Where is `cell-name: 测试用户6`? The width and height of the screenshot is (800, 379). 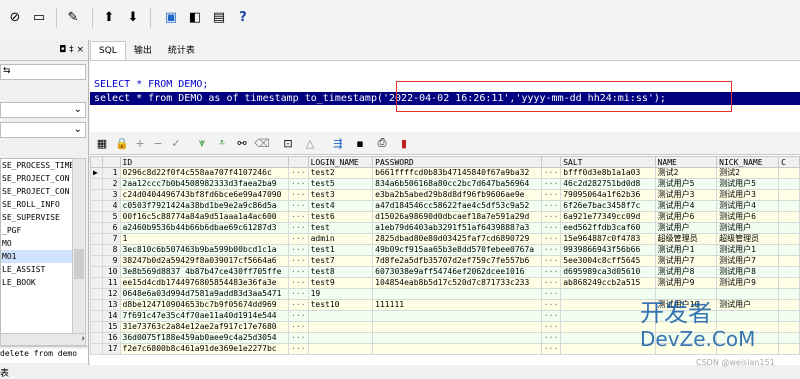
cell-name: 测试用户6 is located at coordinates (686, 217).